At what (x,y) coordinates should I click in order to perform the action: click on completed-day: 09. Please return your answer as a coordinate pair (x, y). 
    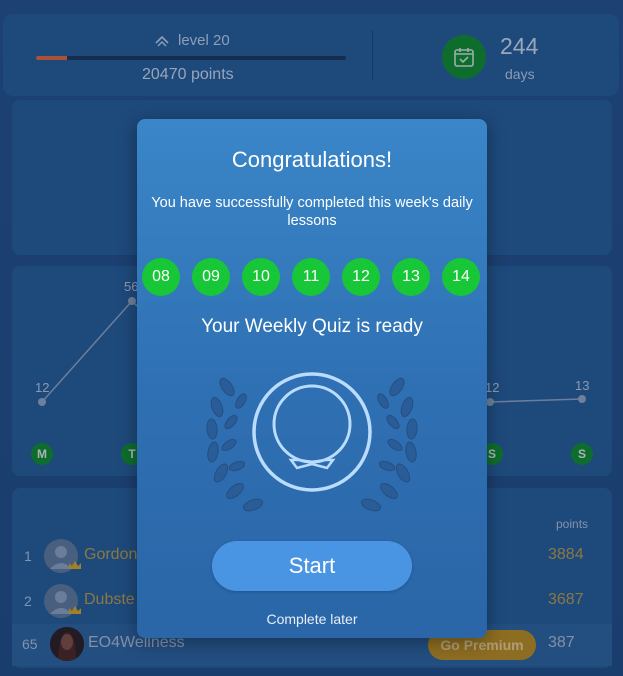
    Looking at the image, I should click on (211, 277).